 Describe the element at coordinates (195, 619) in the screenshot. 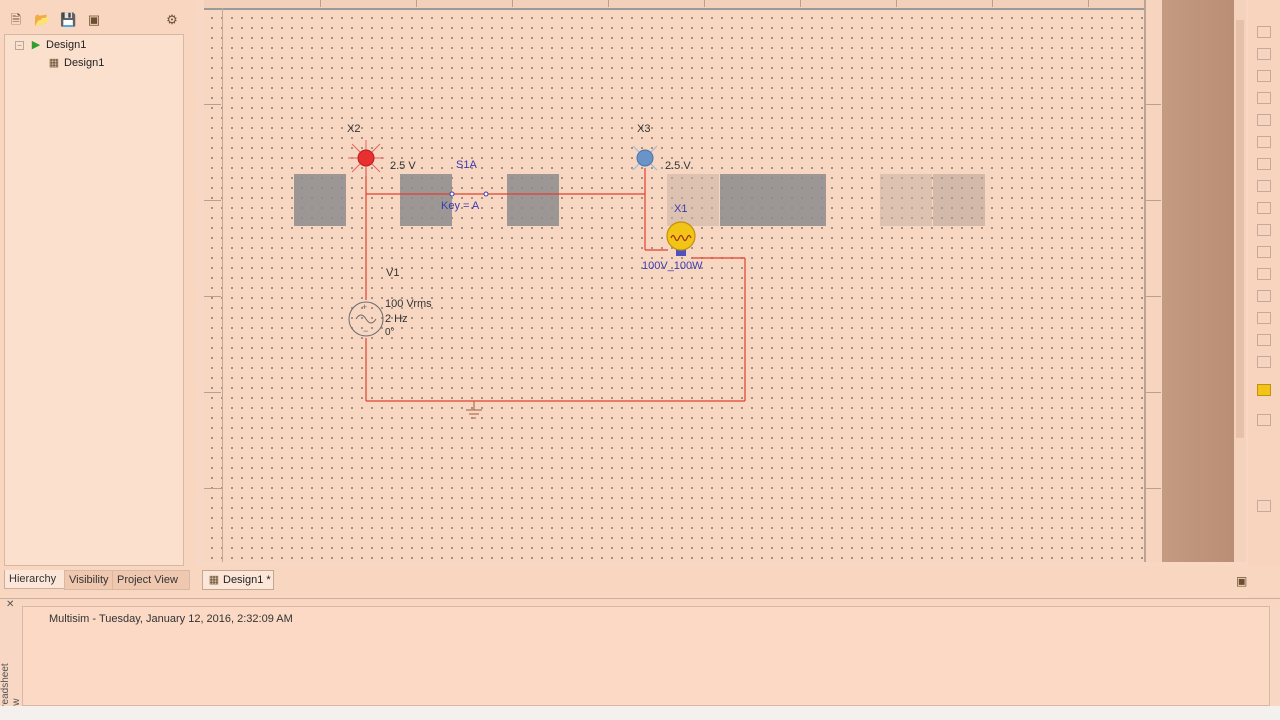

I see `results-timestamp: Tuesday, January 12, 2016, 2:32:09 AM` at that location.